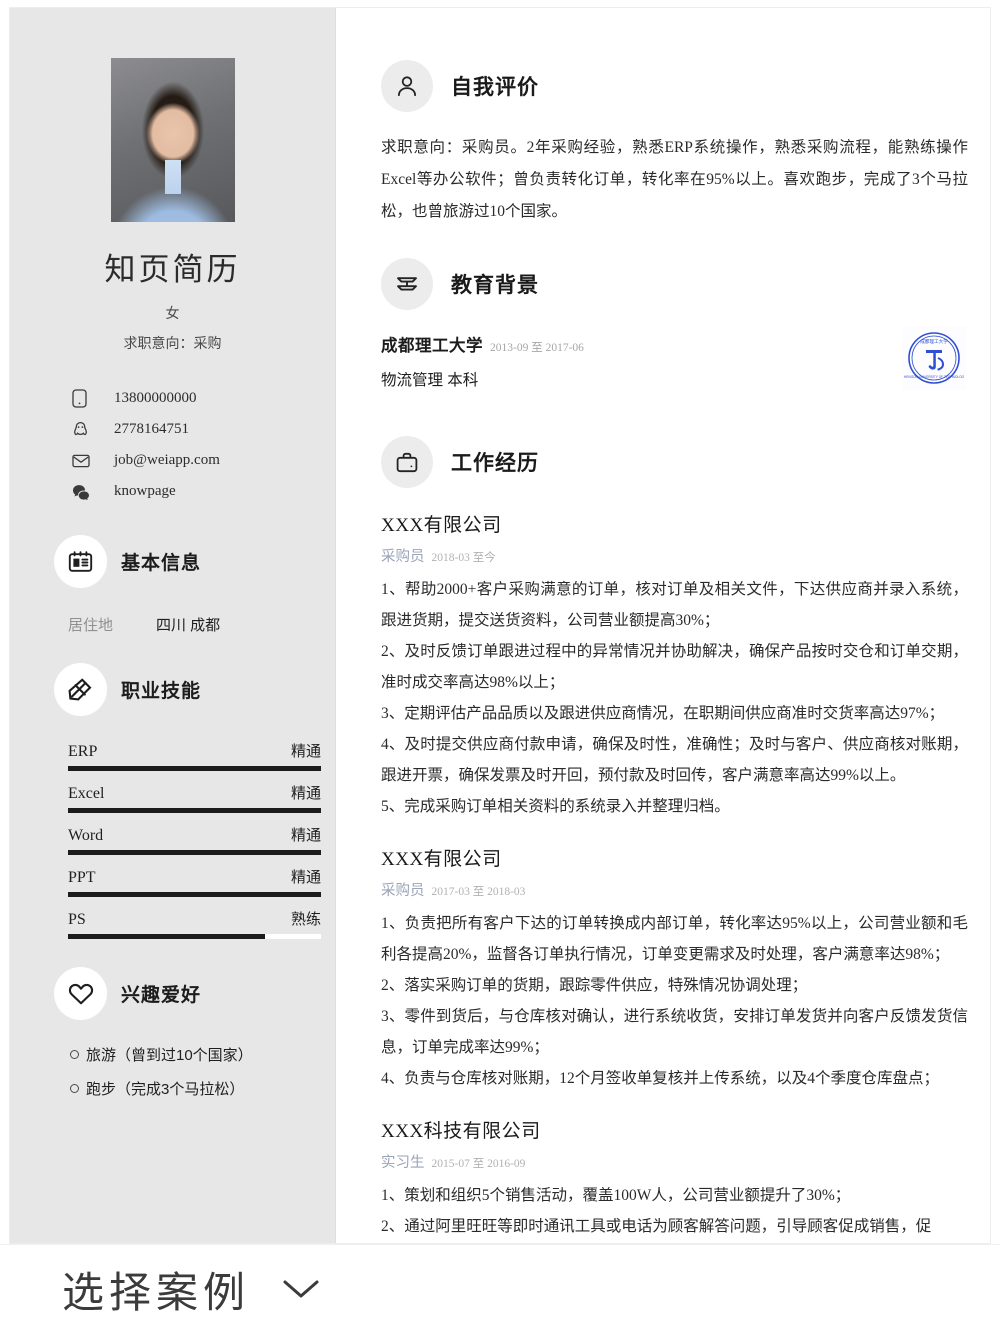  What do you see at coordinates (202, 1071) in the screenshot?
I see `hobby-list: 旅游（曾到过10个国家） 跑步（完成3个马拉松）` at bounding box center [202, 1071].